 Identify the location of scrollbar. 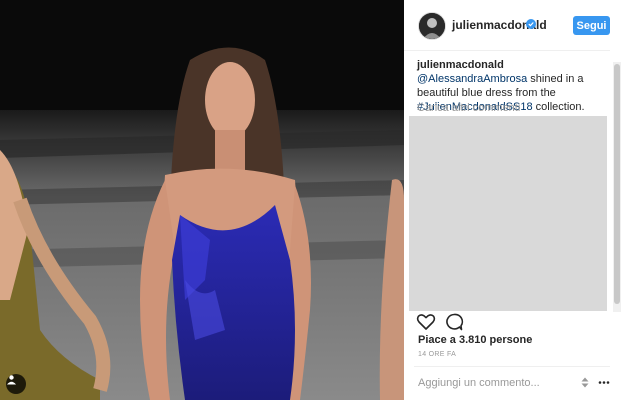
(617, 187).